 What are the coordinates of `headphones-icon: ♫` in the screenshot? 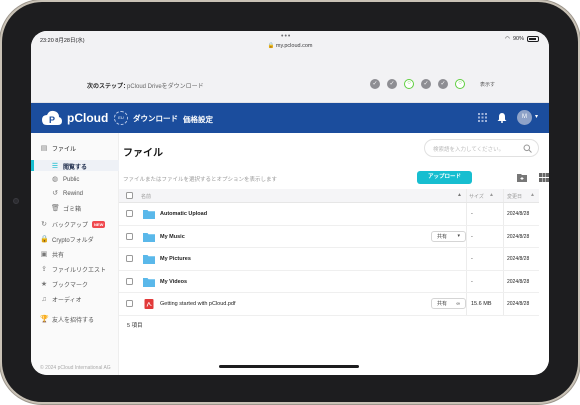 It's located at (44, 299).